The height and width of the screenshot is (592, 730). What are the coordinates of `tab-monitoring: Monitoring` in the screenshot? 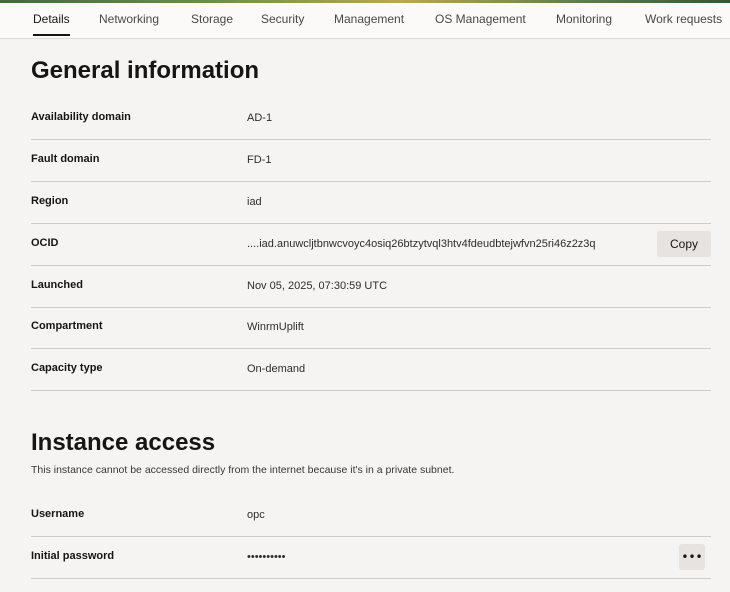 It's located at (584, 19).